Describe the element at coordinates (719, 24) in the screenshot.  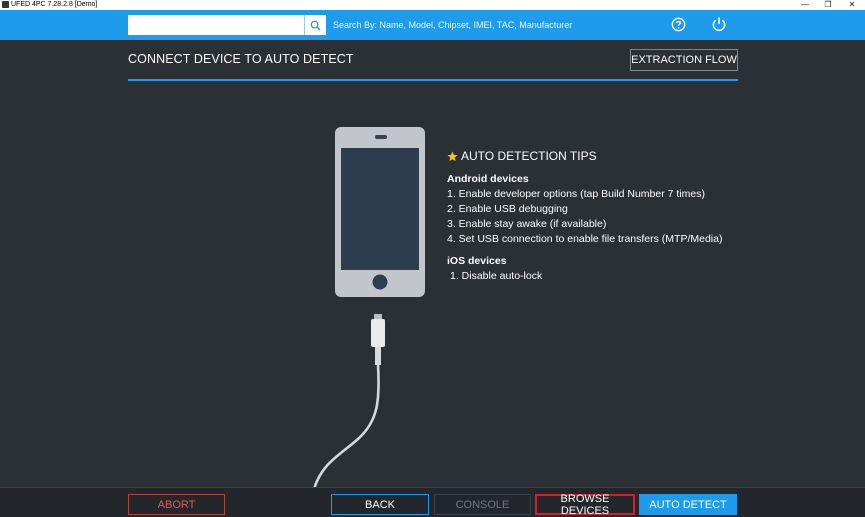
I see `power-icon` at that location.